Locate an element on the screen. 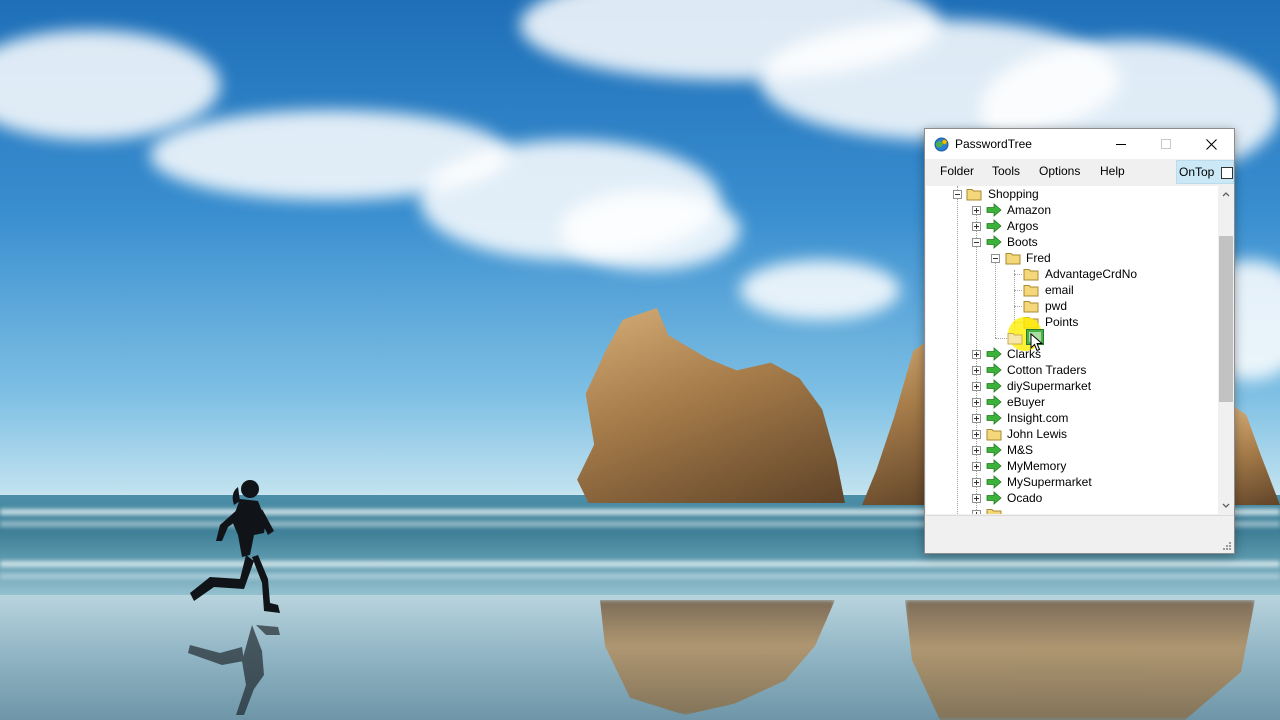  tree-node-label: Cotton Traders is located at coordinates (1047, 370).